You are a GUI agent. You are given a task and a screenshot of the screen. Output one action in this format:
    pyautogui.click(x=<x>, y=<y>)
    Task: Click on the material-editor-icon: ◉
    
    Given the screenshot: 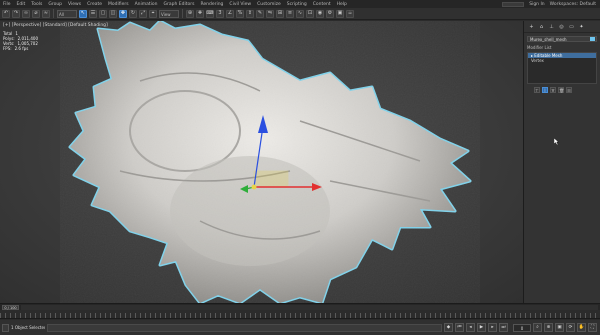 What is the action you would take?
    pyautogui.click(x=320, y=13)
    